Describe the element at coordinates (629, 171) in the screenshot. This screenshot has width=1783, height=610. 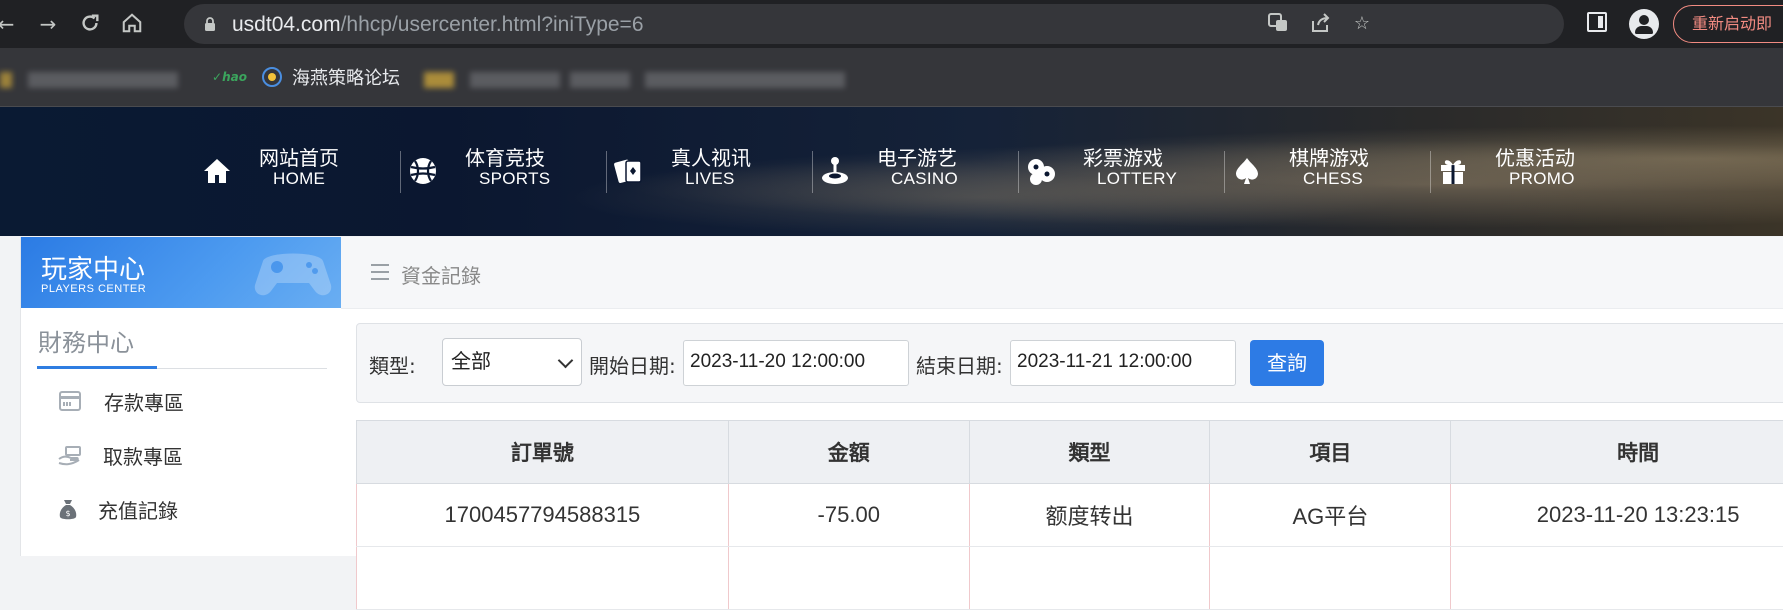
I see `cards-icon` at that location.